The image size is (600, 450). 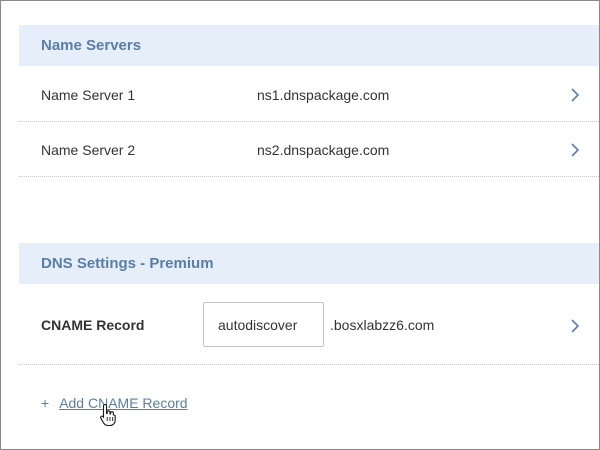 I want to click on dns-settings-title: DNS Settings - Premium, so click(x=127, y=263).